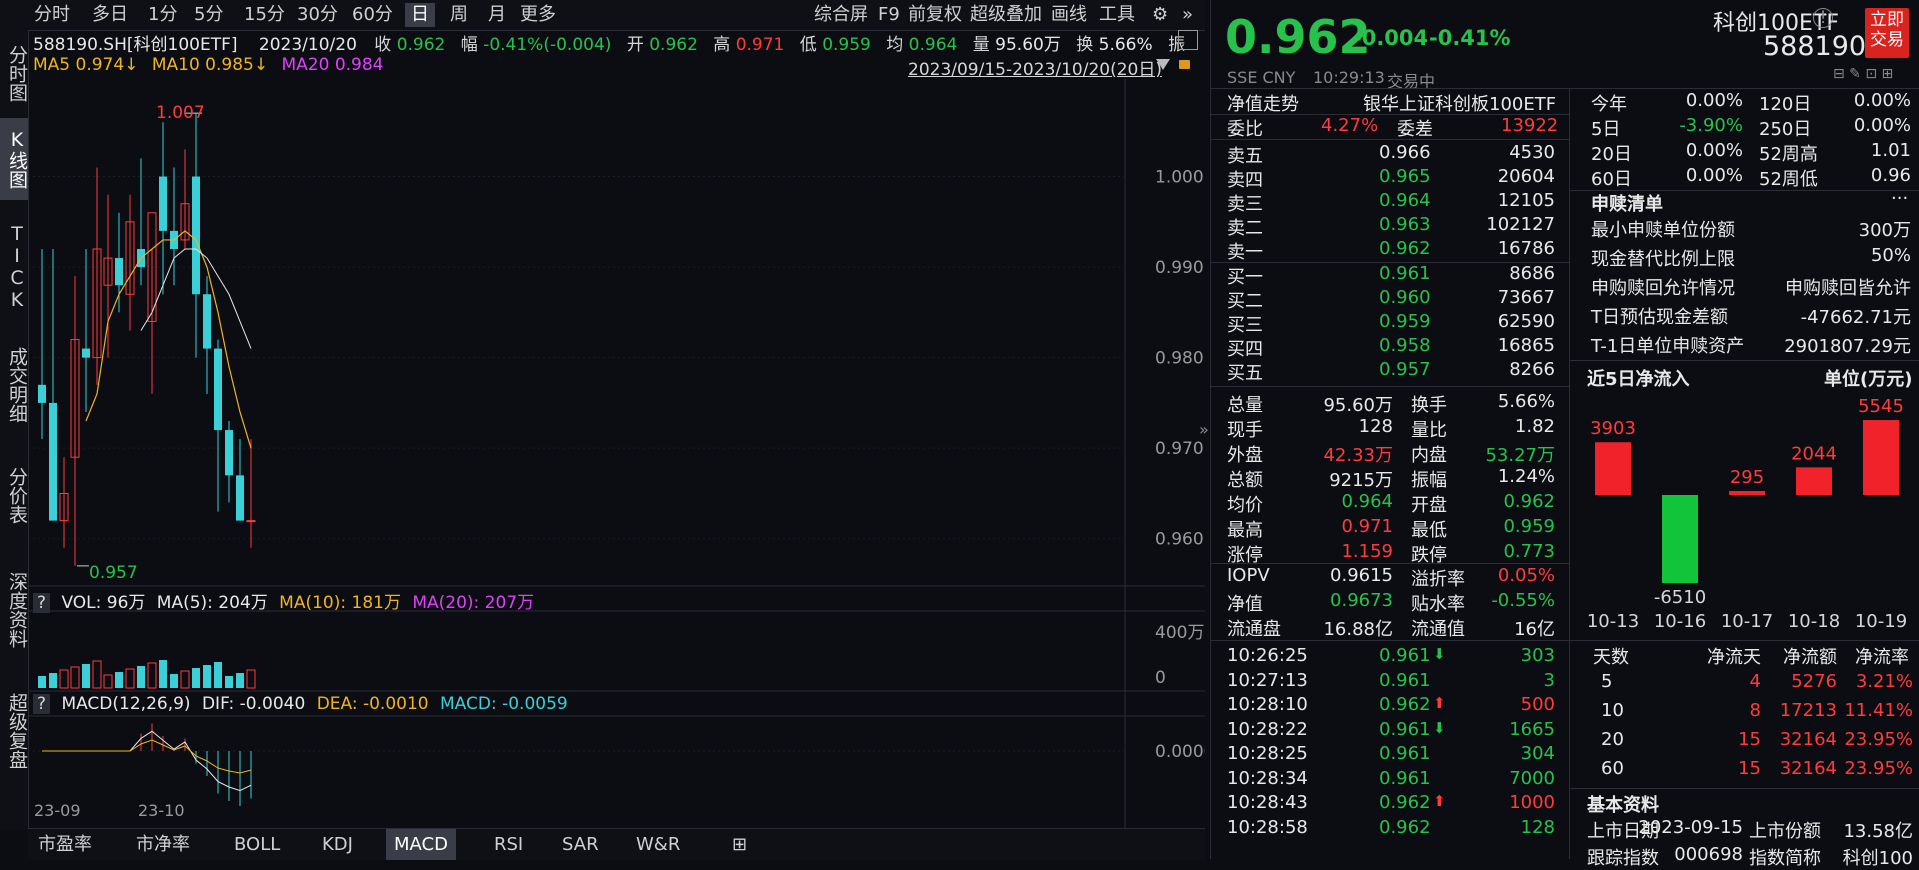 Image resolution: width=1919 pixels, height=870 pixels. What do you see at coordinates (889, 15) in the screenshot?
I see `tool-button-1: F9` at bounding box center [889, 15].